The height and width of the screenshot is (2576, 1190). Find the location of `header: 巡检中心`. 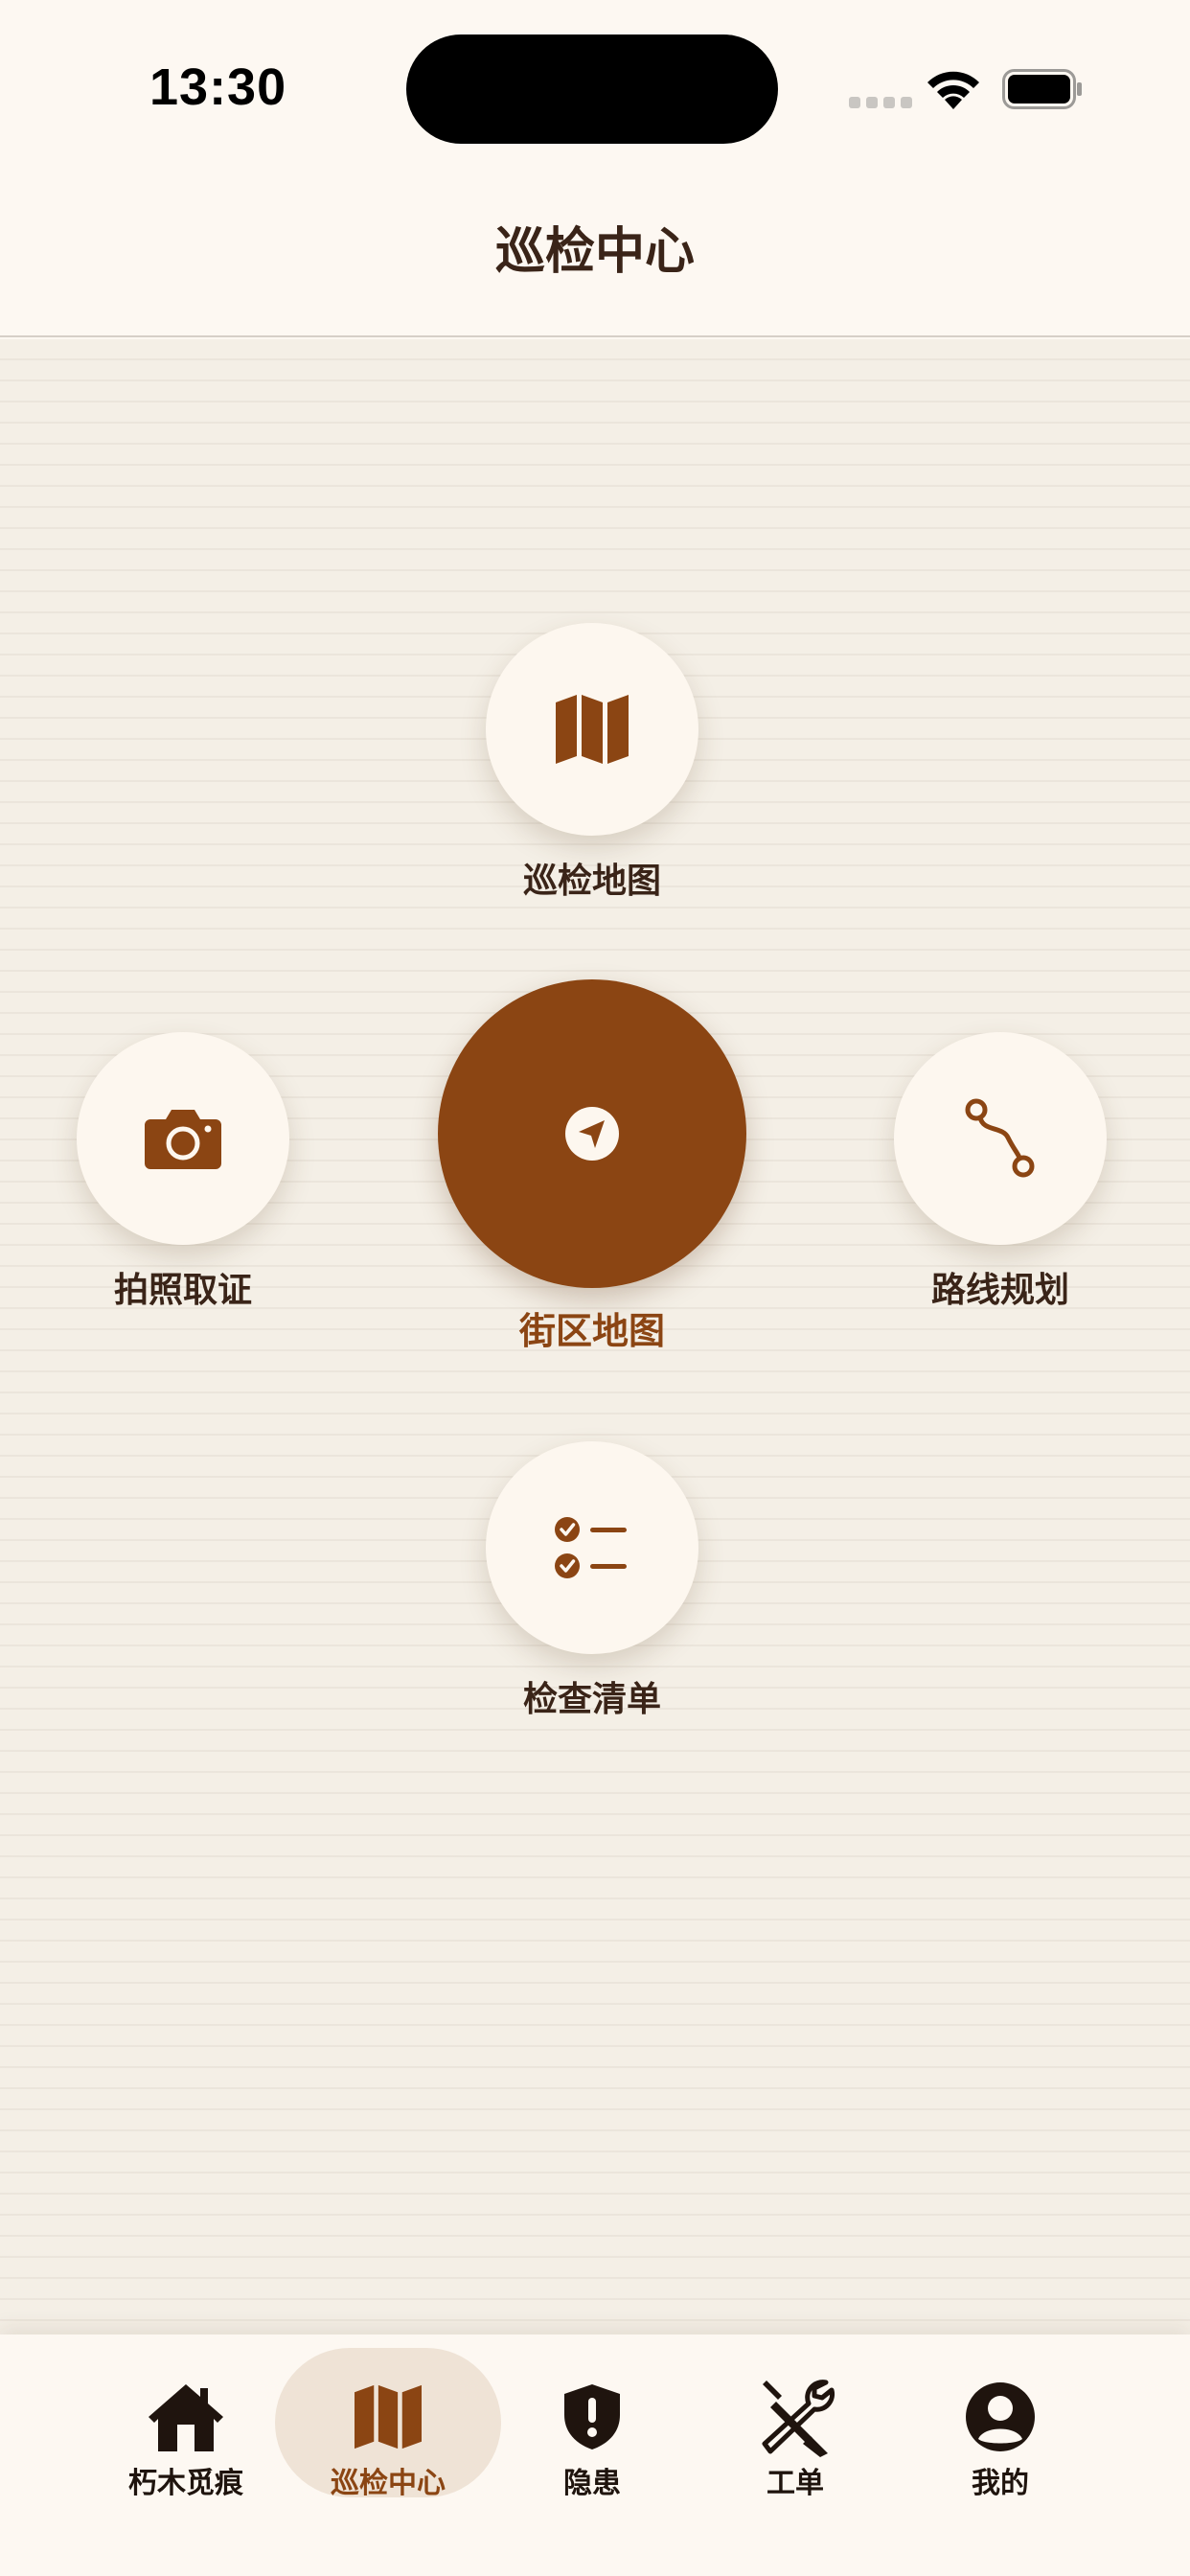

header: 巡检中心 is located at coordinates (595, 259).